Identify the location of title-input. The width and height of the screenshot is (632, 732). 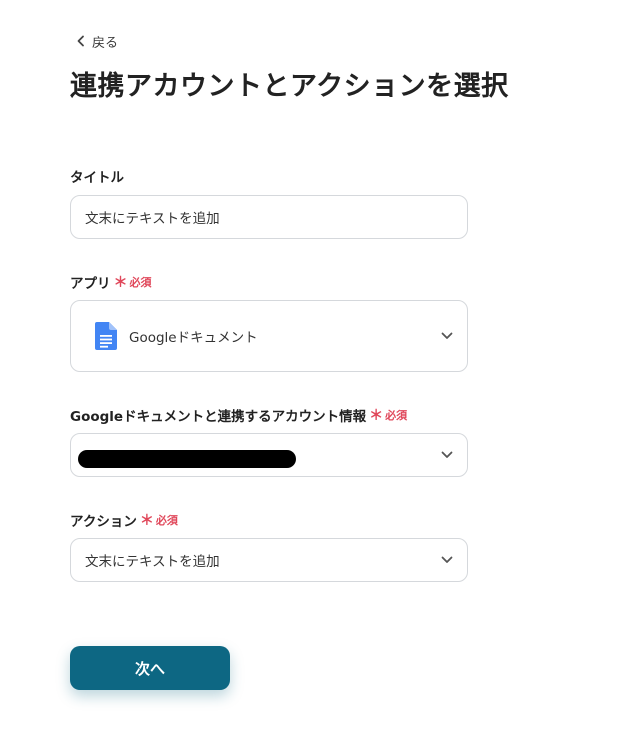
(269, 217).